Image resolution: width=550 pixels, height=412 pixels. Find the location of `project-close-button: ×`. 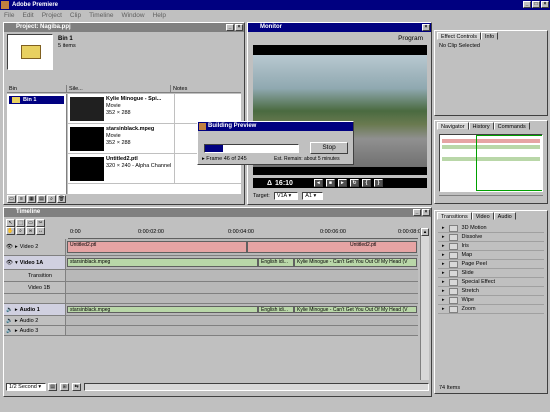

project-close-button: × is located at coordinates (239, 27).